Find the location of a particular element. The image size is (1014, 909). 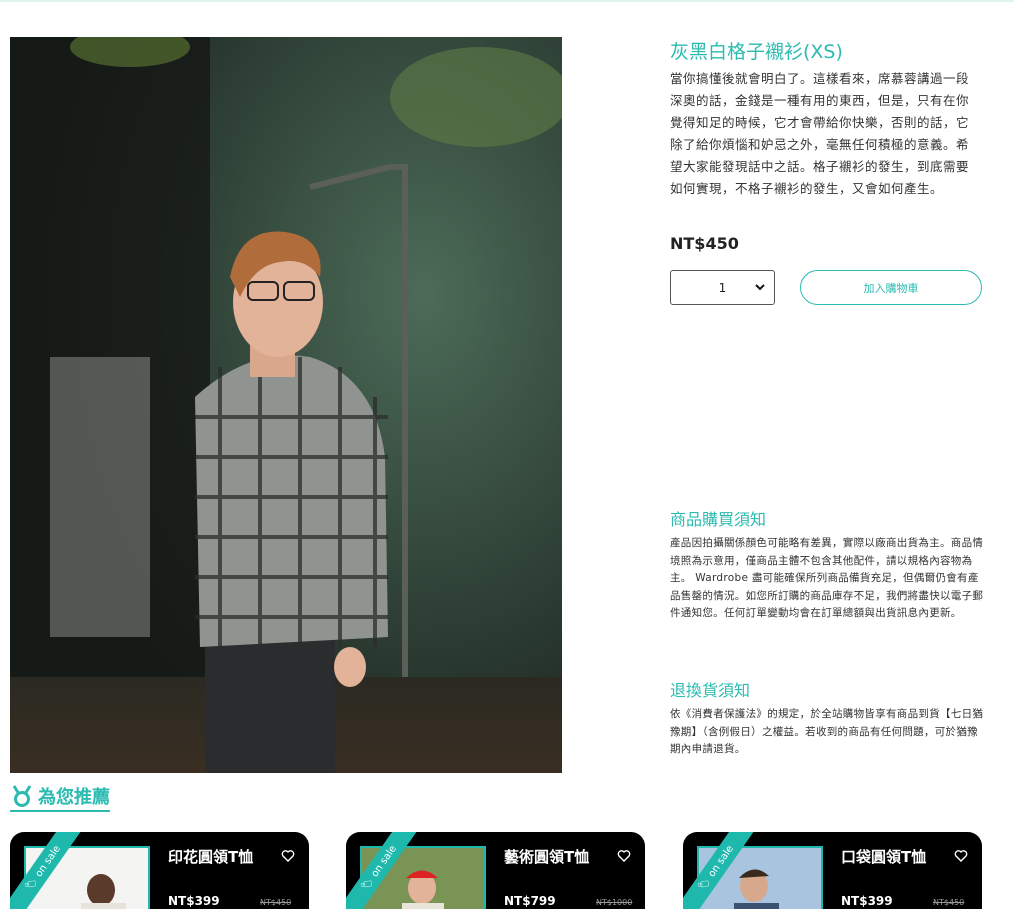

chevron-down-icon is located at coordinates (760, 287).